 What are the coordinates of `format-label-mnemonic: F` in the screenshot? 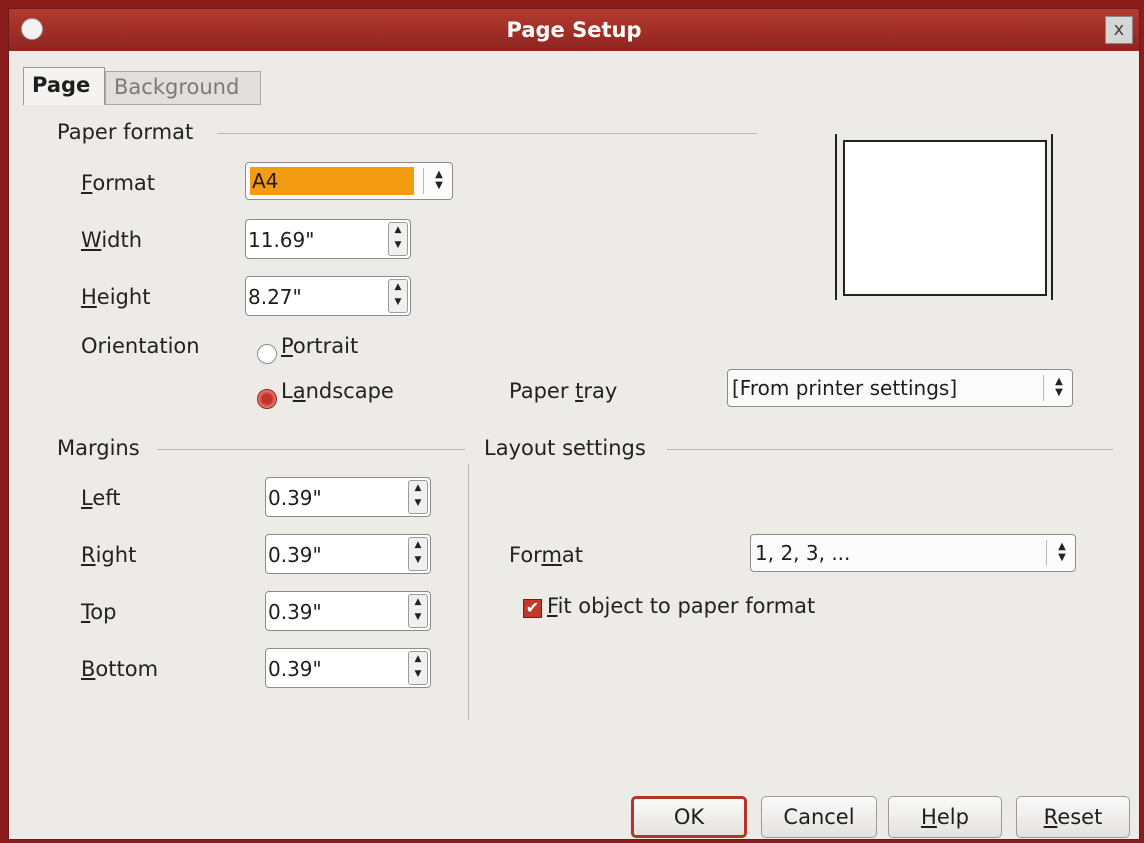 It's located at (87, 183).